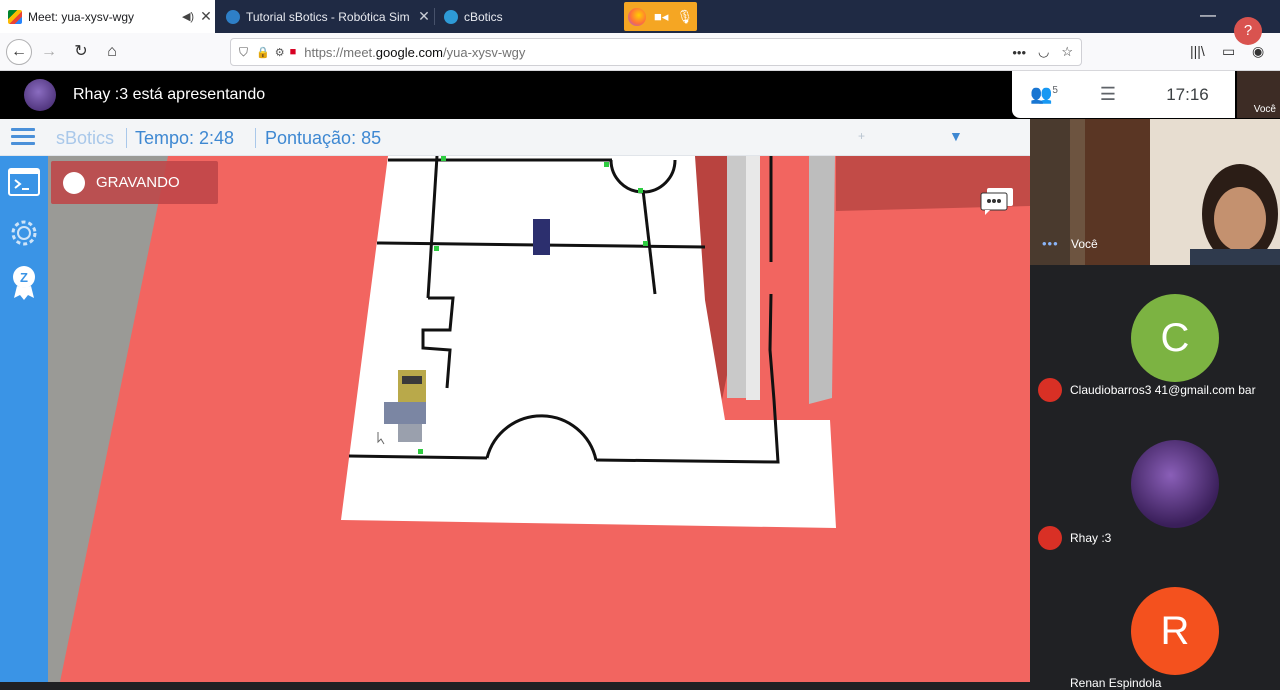 This screenshot has width=1280, height=690. What do you see at coordinates (1116, 683) in the screenshot?
I see `participant-name: Renan Espindola` at bounding box center [1116, 683].